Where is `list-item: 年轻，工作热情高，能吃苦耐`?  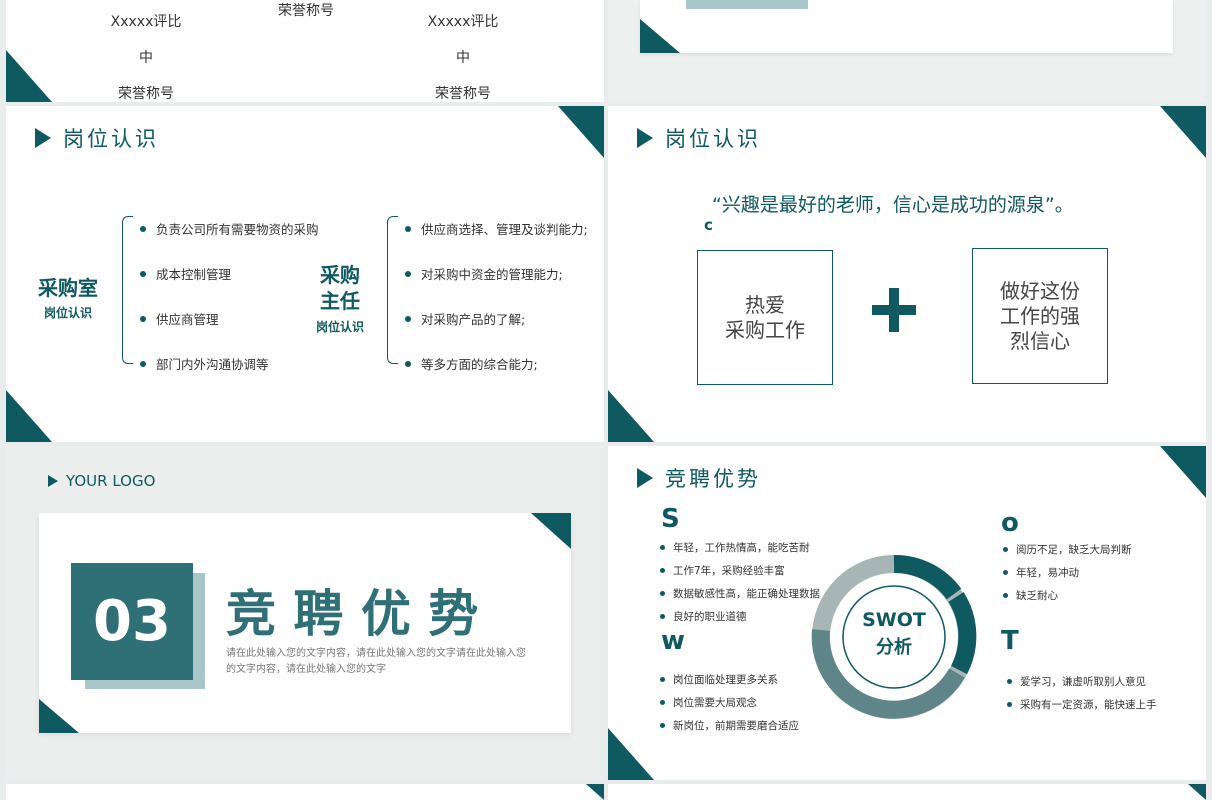 list-item: 年轻，工作热情高，能吃苦耐 is located at coordinates (740, 547).